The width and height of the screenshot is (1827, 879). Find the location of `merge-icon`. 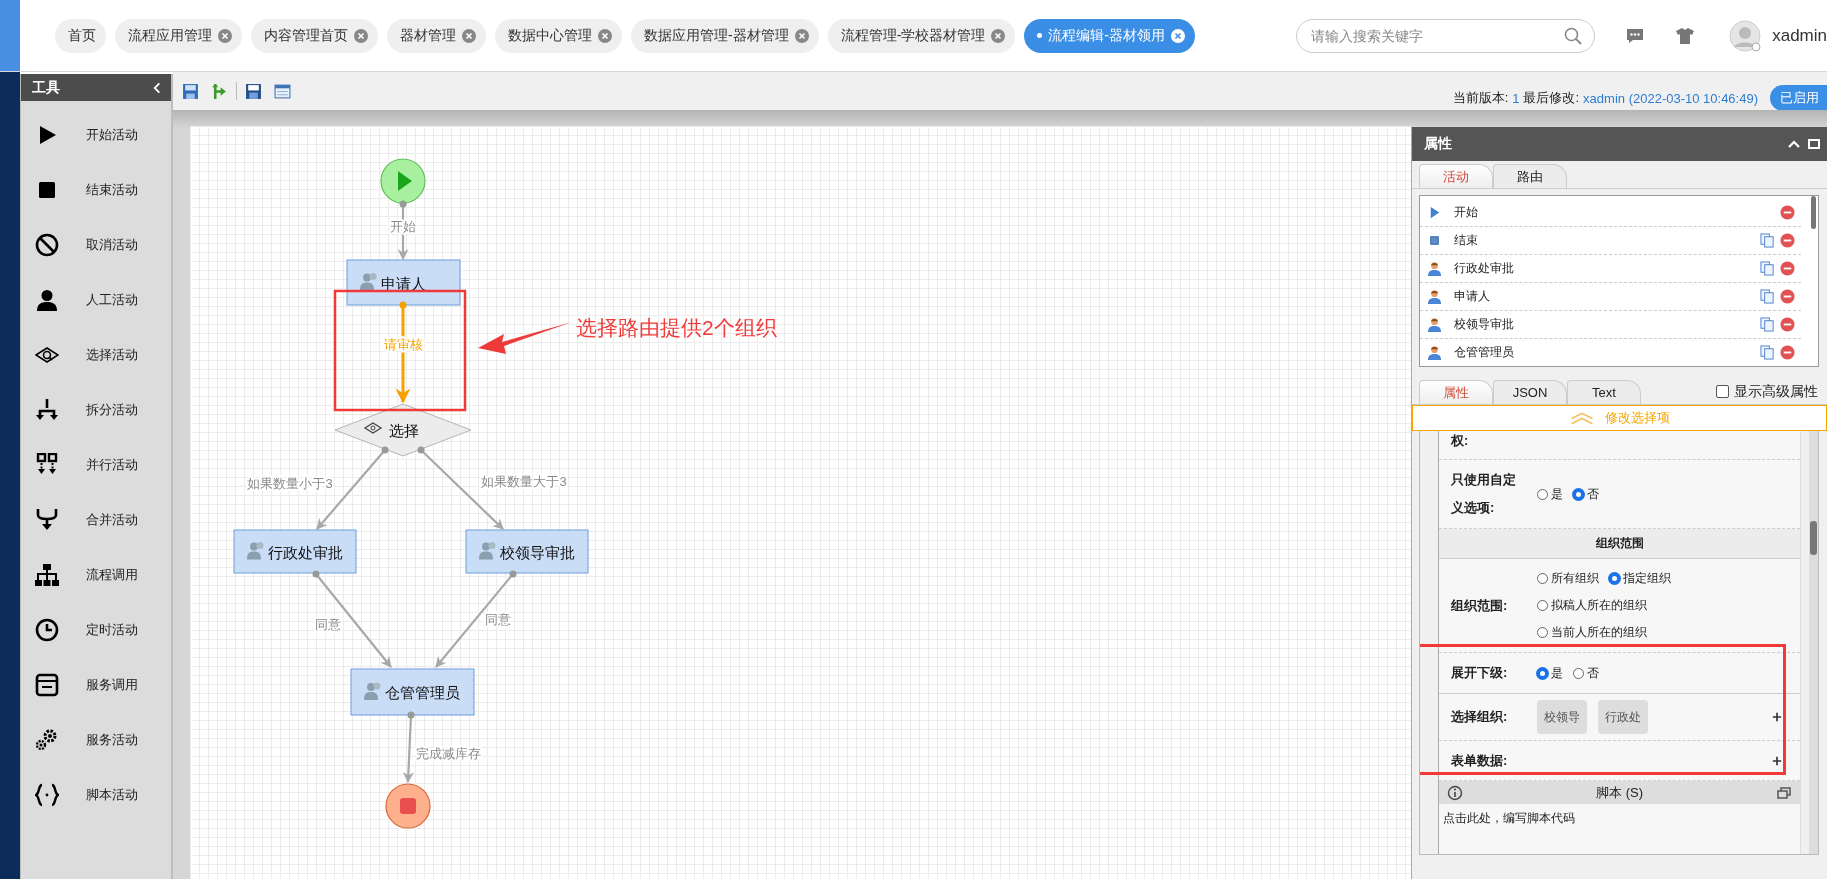

merge-icon is located at coordinates (47, 519).